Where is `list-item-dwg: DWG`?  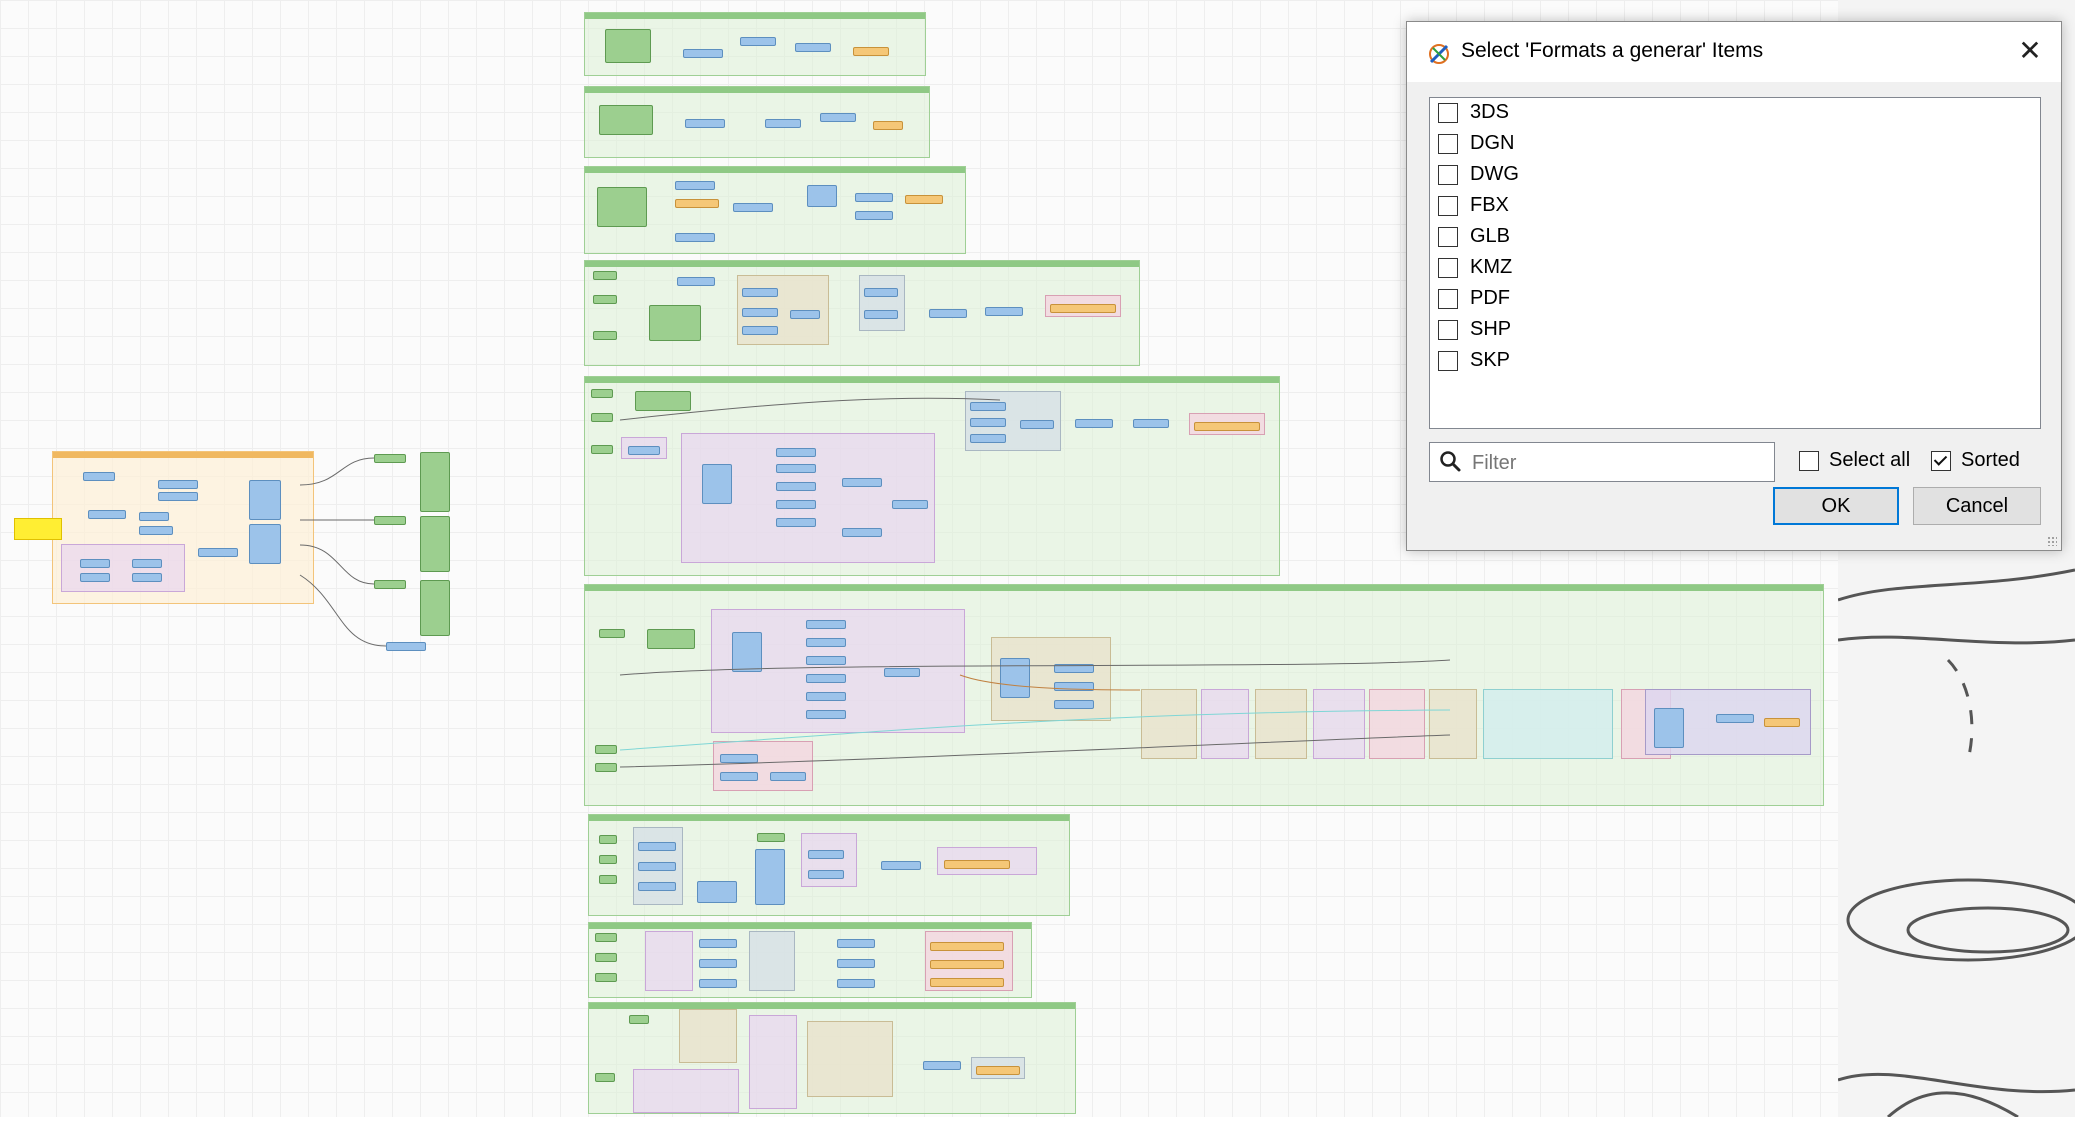
list-item-dwg: DWG is located at coordinates (1588, 175).